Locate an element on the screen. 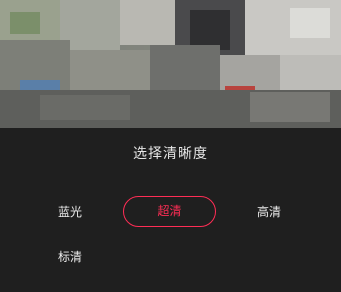 The width and height of the screenshot is (341, 292). quality-option-hd: 高清 is located at coordinates (269, 212).